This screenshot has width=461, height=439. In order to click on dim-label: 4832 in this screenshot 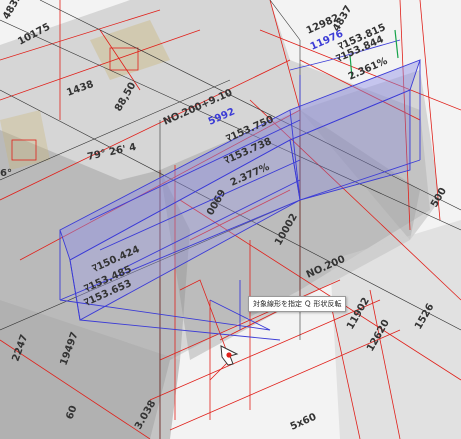, I will do `click(12, 11)`.